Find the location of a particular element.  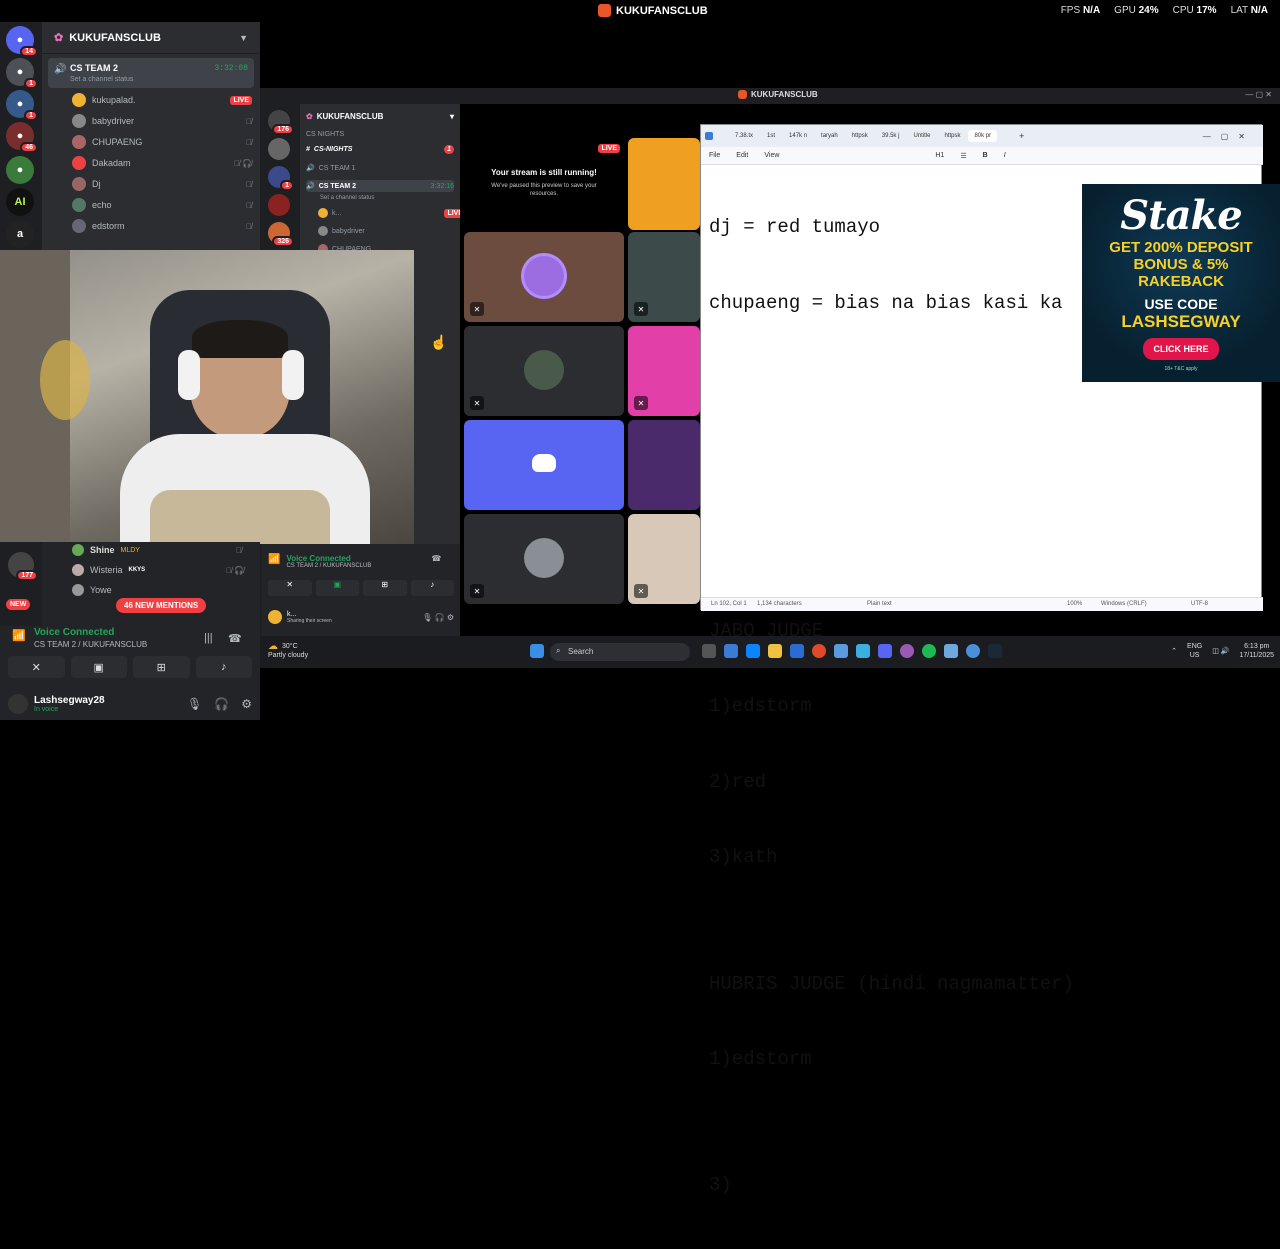

microphone-icon: 🎙 is located at coordinates (194, 704).